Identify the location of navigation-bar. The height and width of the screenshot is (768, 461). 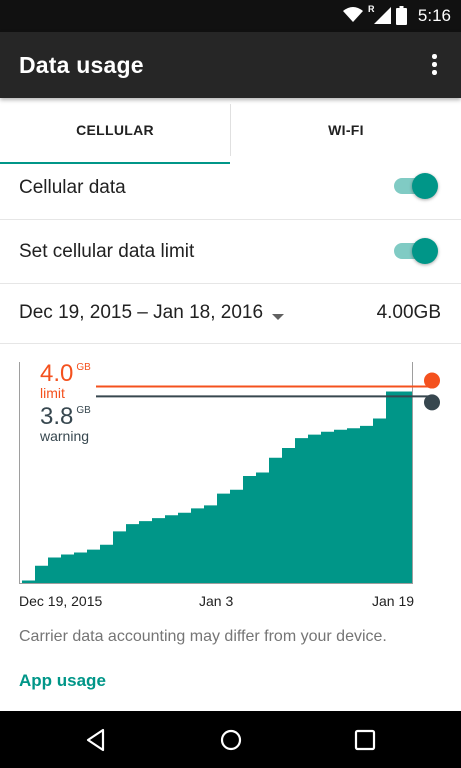
(230, 739).